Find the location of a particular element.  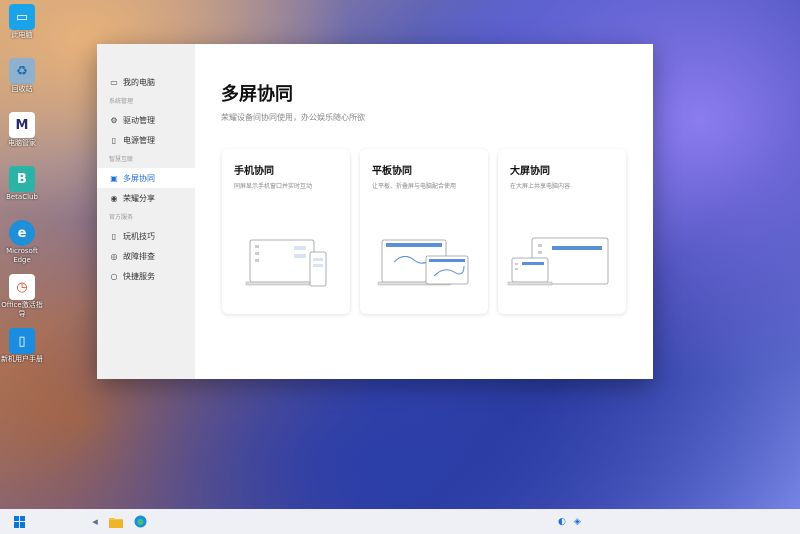

card-description: 让平板、折叠屏与电脑配合使用 is located at coordinates (414, 186).